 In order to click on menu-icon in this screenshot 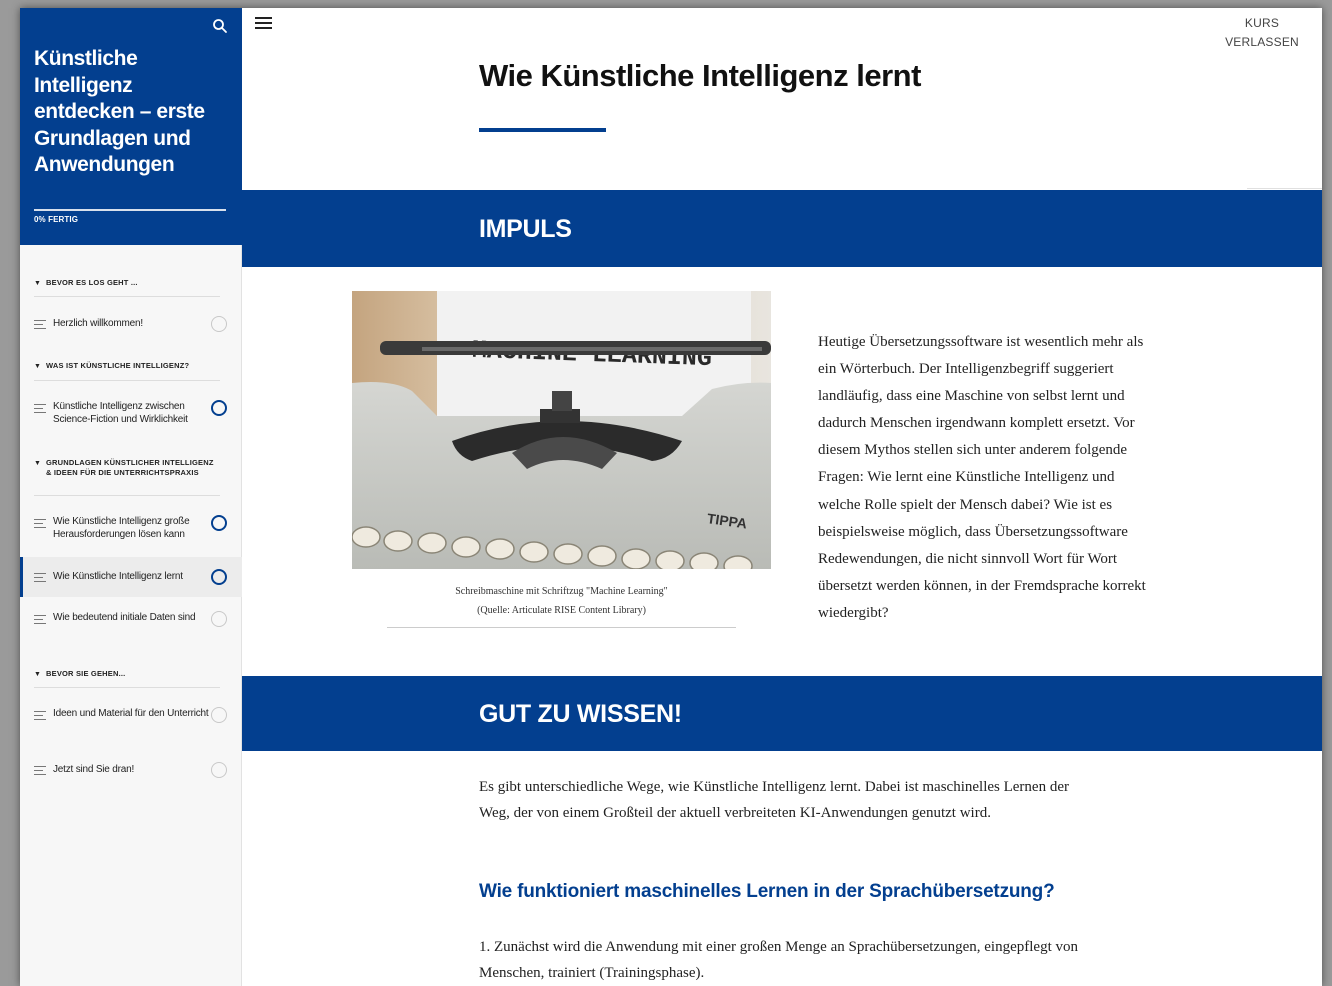, I will do `click(263, 24)`.